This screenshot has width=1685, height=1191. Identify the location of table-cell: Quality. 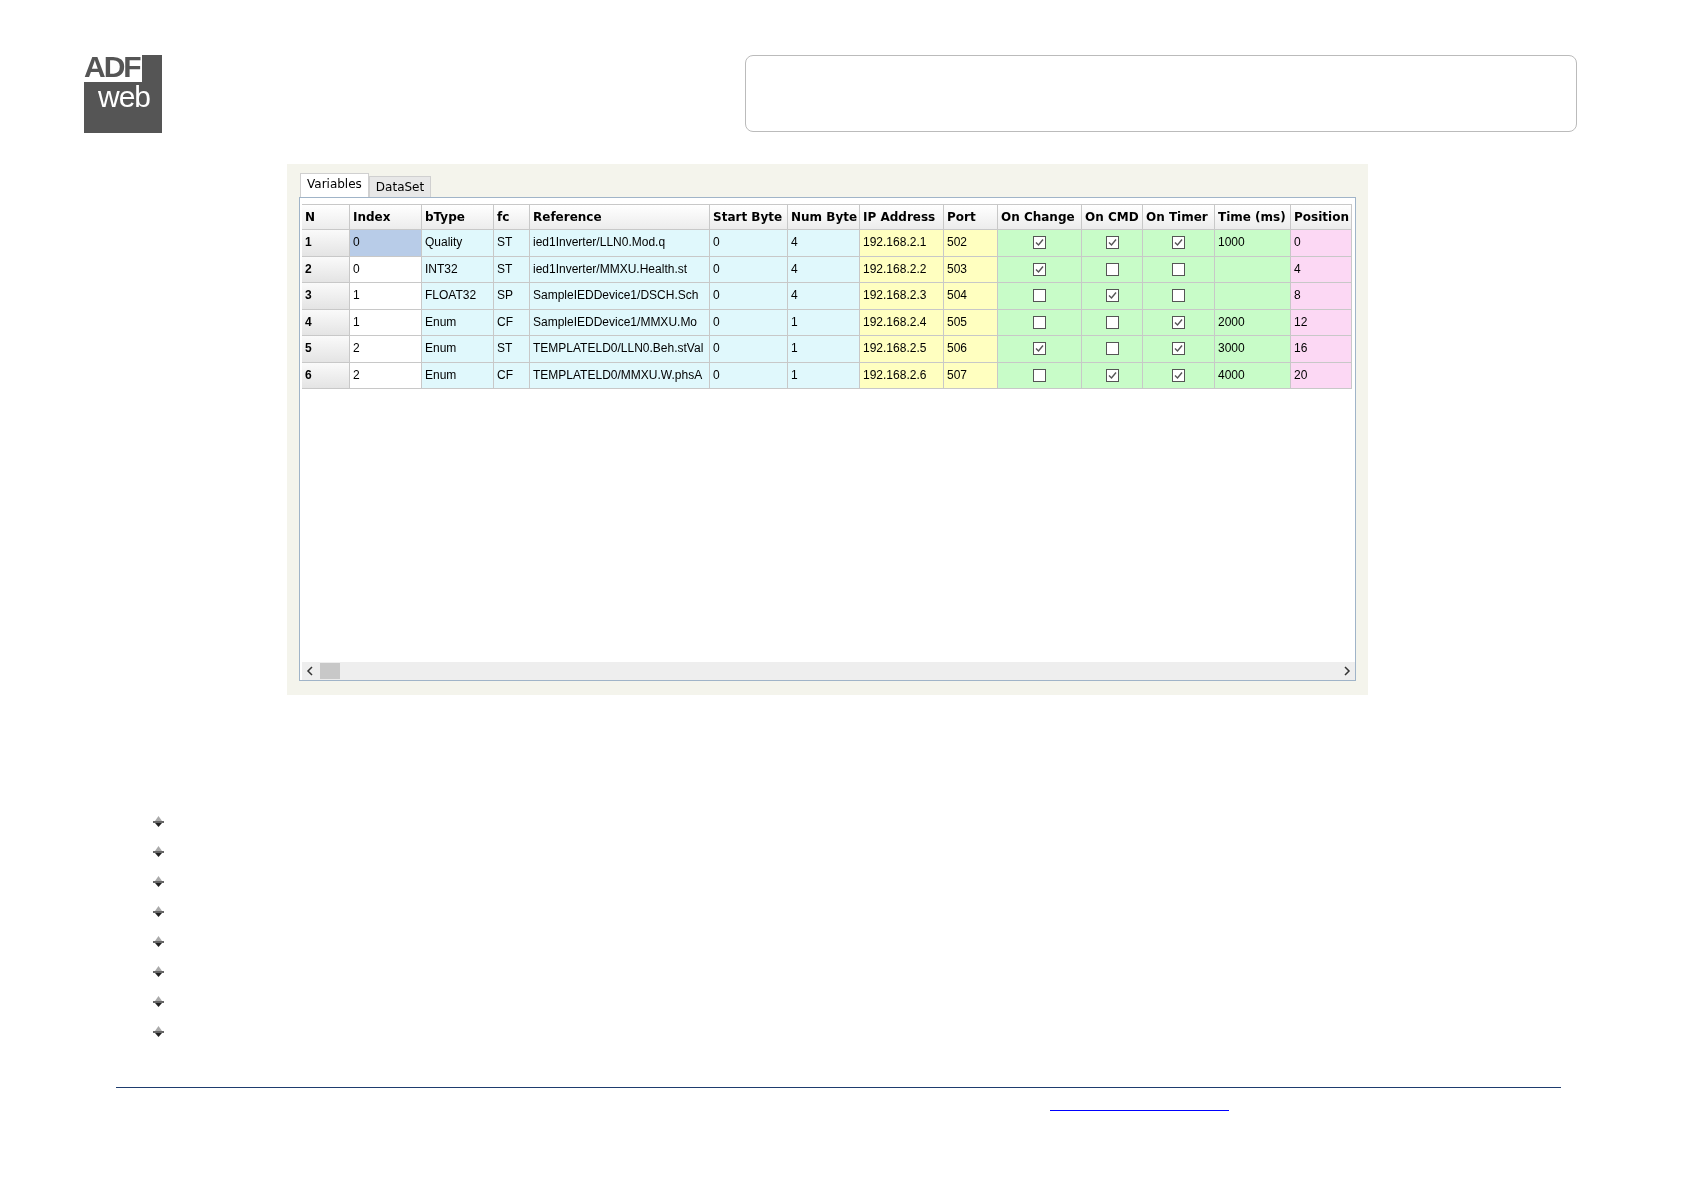
(458, 243).